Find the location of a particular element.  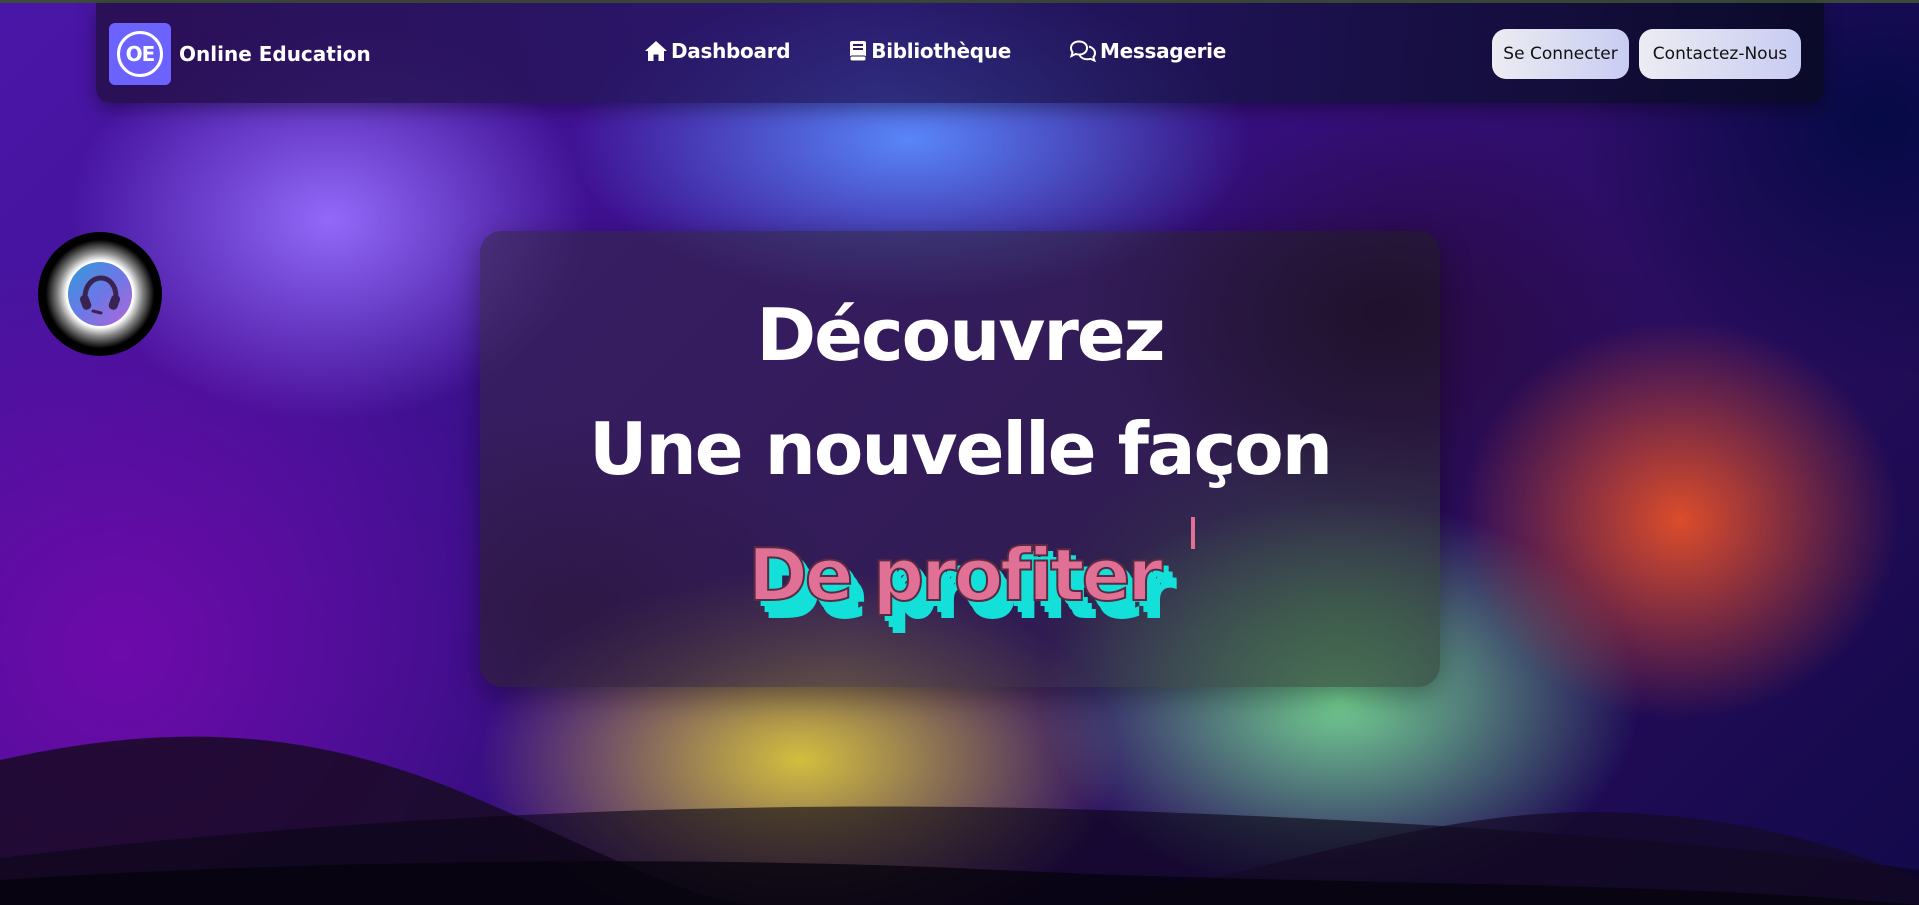

book-icon is located at coordinates (858, 51).